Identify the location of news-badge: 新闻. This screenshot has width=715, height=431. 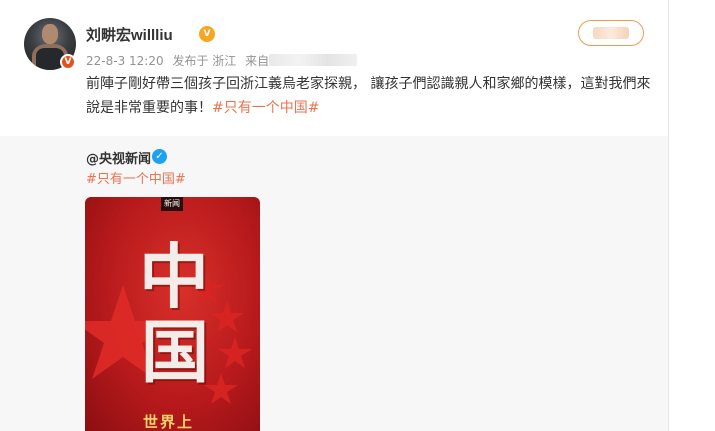
(172, 204).